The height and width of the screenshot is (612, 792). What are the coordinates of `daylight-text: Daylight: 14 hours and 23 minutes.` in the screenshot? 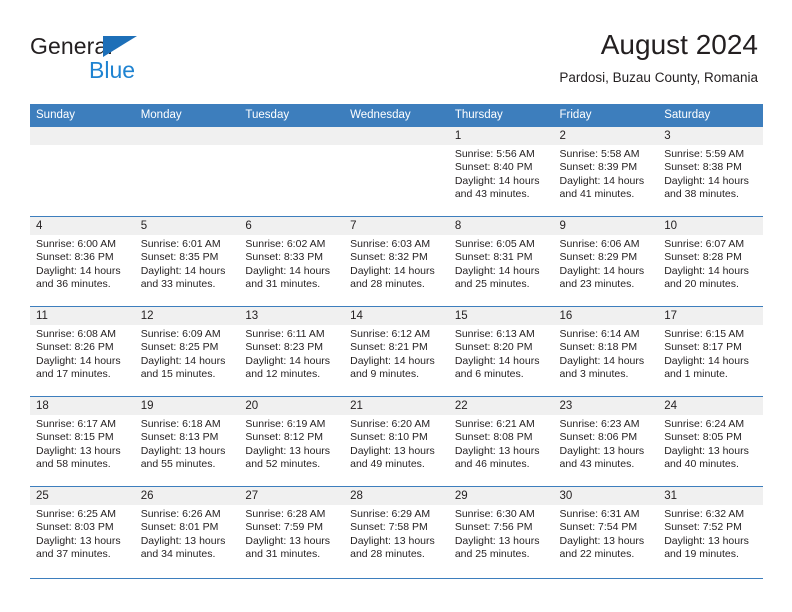 It's located at (602, 277).